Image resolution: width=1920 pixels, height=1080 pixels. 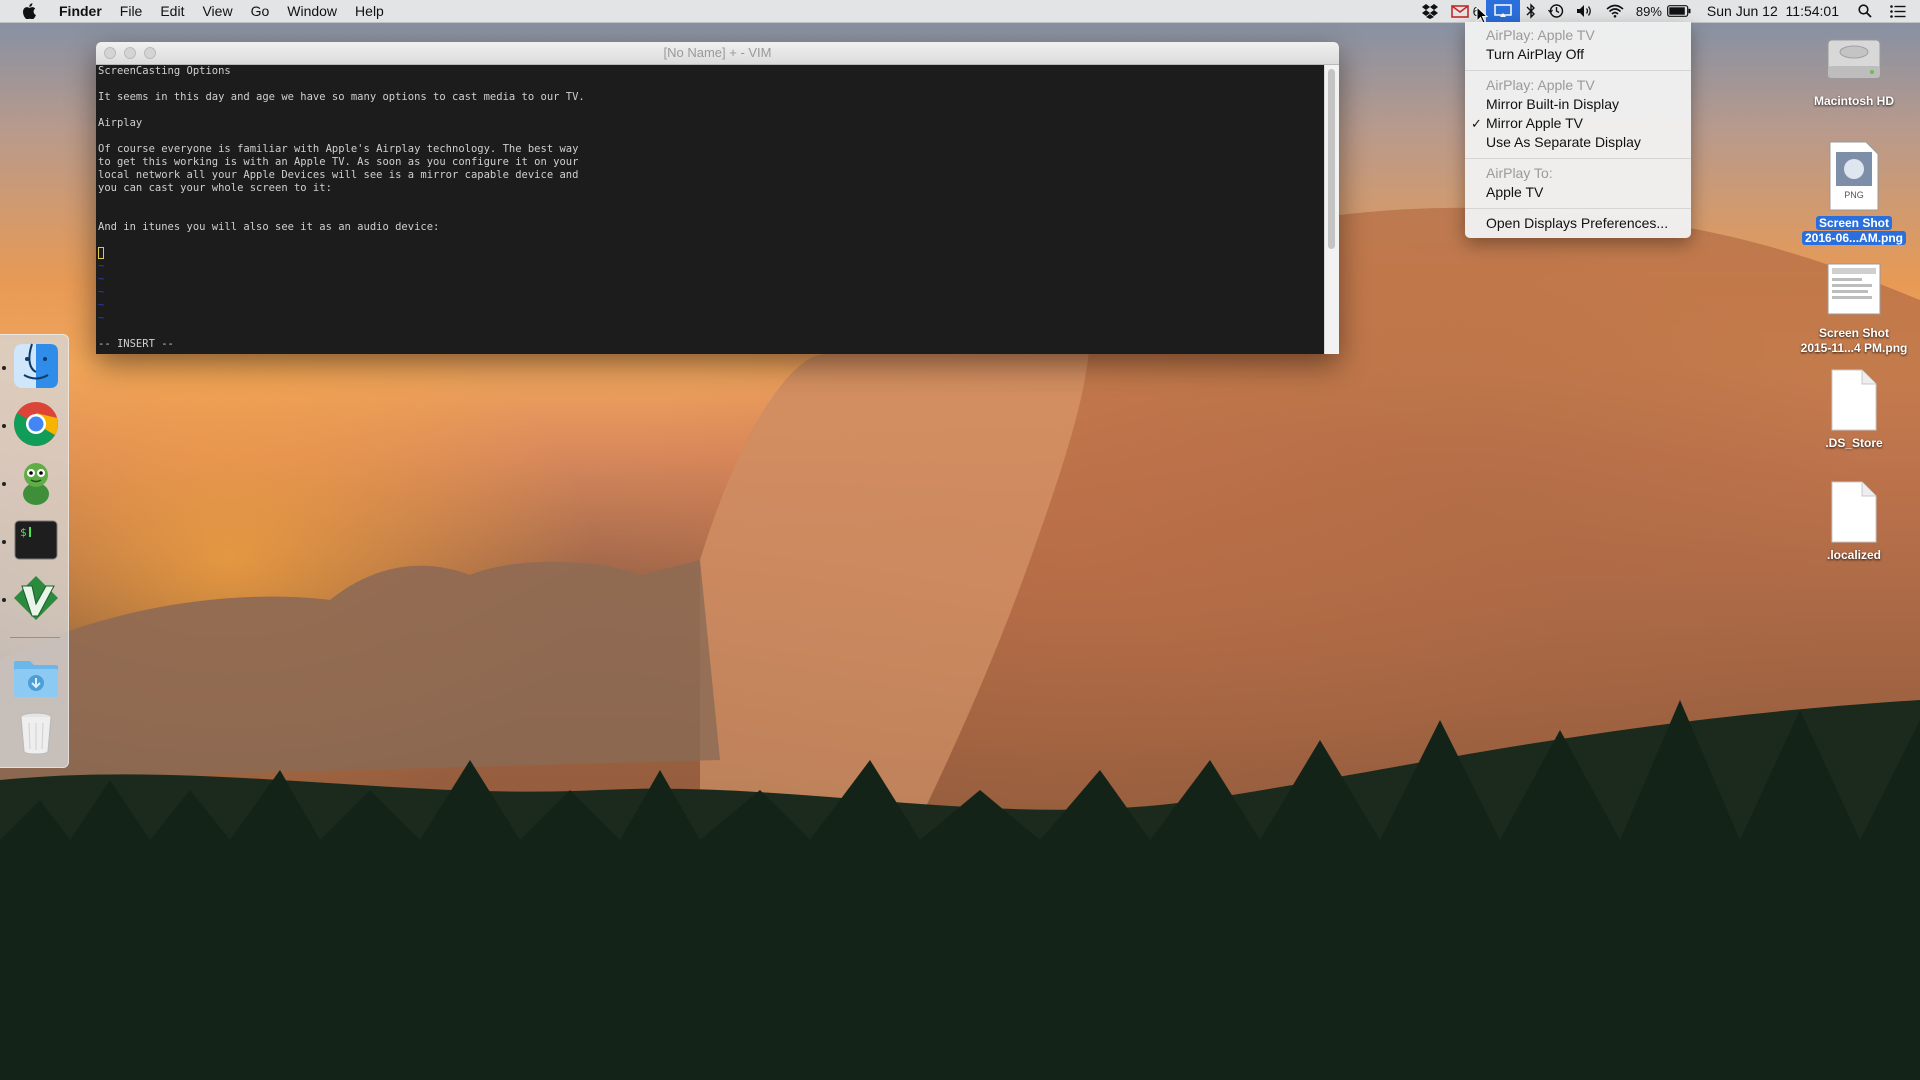 What do you see at coordinates (1854, 223) in the screenshot?
I see `screenshot-2016-label-line1: Screen Shot` at bounding box center [1854, 223].